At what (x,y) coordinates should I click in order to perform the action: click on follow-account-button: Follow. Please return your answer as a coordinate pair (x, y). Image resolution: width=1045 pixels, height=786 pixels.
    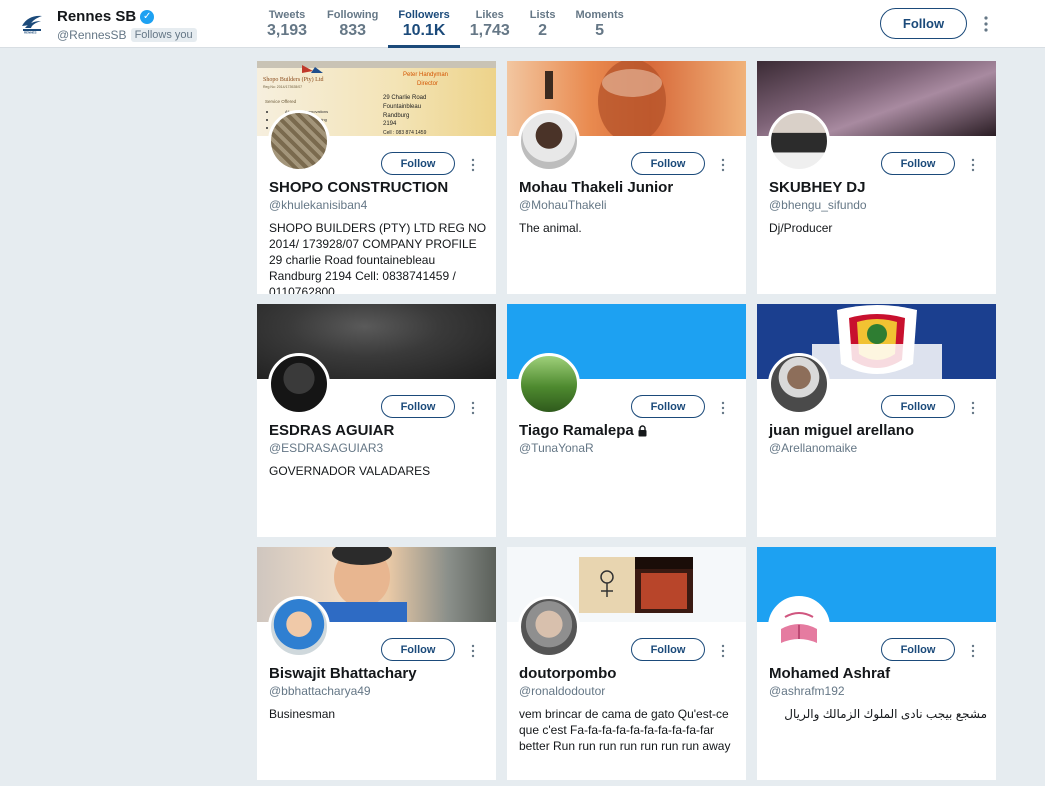
    Looking at the image, I should click on (923, 23).